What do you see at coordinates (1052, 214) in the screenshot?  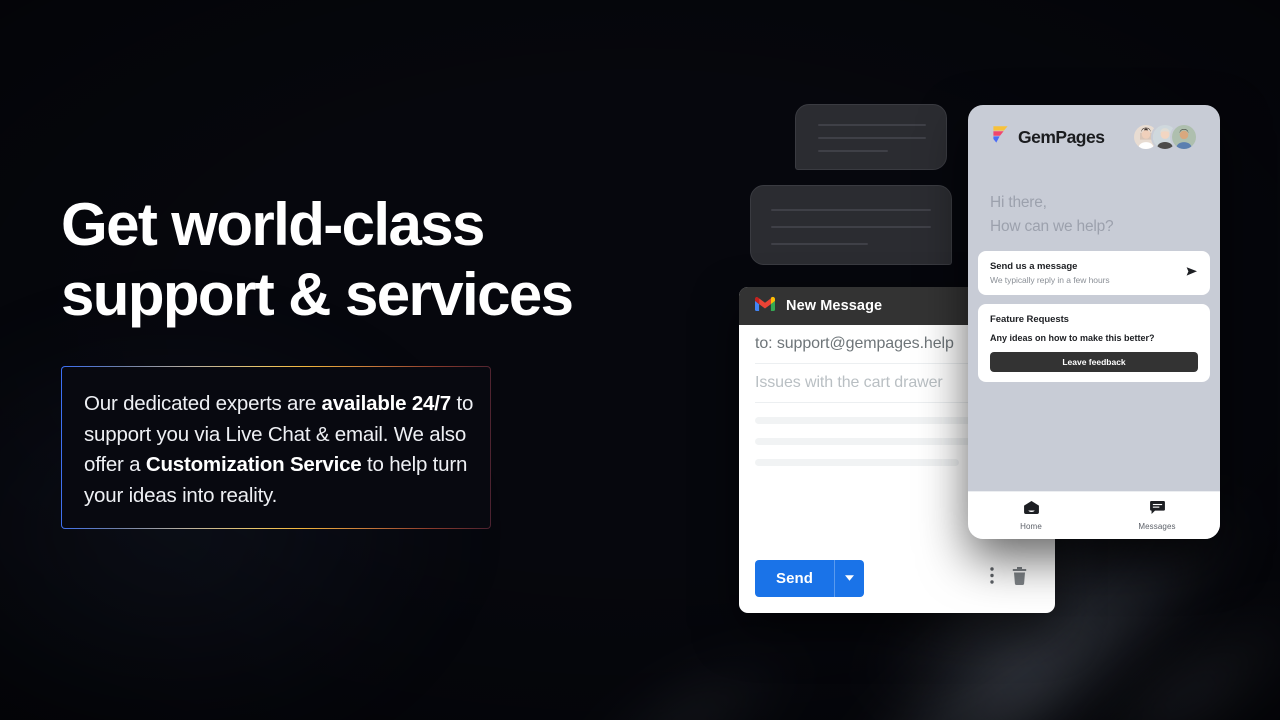 I see `widget-greeting: Hi there, How can we help?` at bounding box center [1052, 214].